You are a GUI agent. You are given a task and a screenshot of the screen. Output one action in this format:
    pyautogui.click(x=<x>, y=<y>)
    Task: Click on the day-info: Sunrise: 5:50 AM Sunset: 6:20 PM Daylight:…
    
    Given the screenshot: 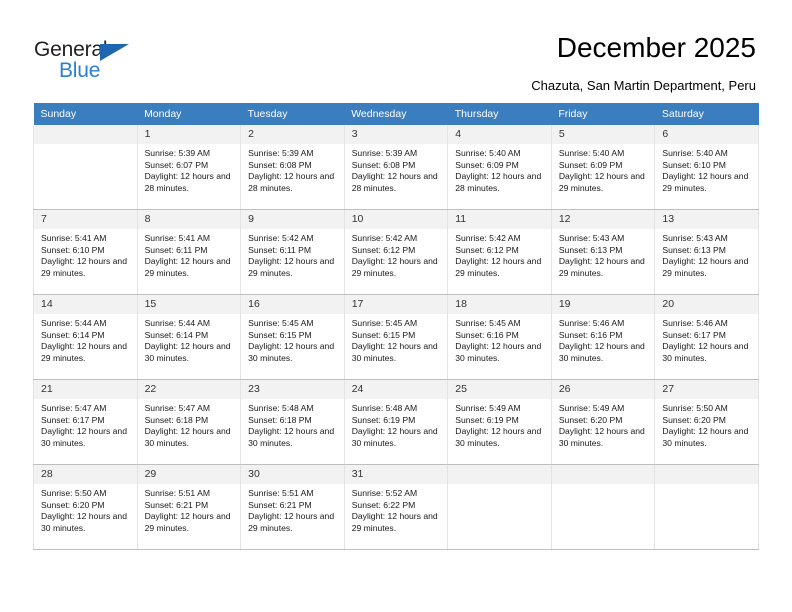 What is the action you would take?
    pyautogui.click(x=706, y=424)
    